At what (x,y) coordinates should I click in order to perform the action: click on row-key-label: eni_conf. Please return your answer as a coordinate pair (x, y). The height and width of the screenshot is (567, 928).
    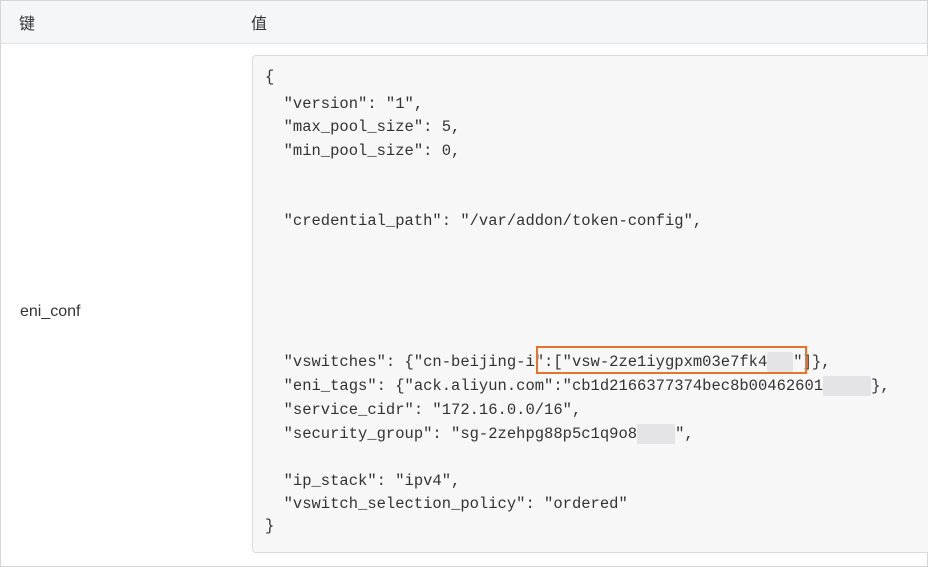
    Looking at the image, I should click on (50, 311).